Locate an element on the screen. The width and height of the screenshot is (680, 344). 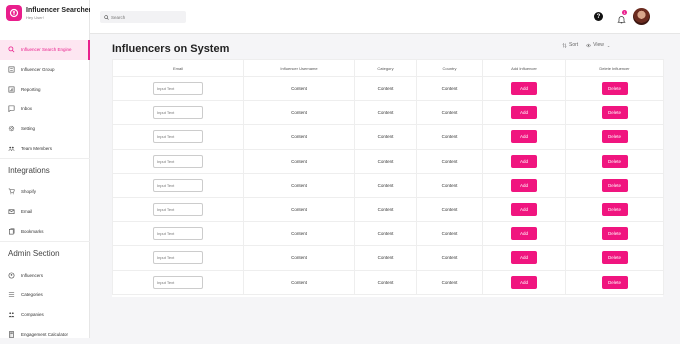
sidebar-item-email: Email is located at coordinates (45, 212).